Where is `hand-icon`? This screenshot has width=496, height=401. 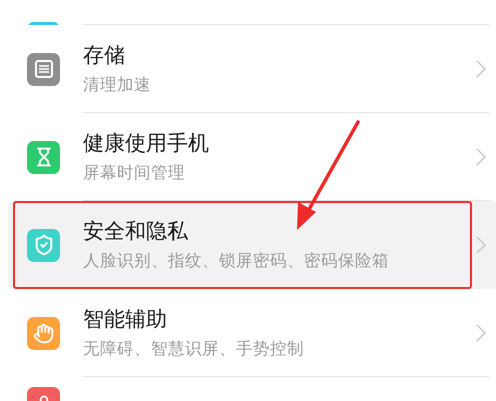
hand-icon is located at coordinates (43, 333).